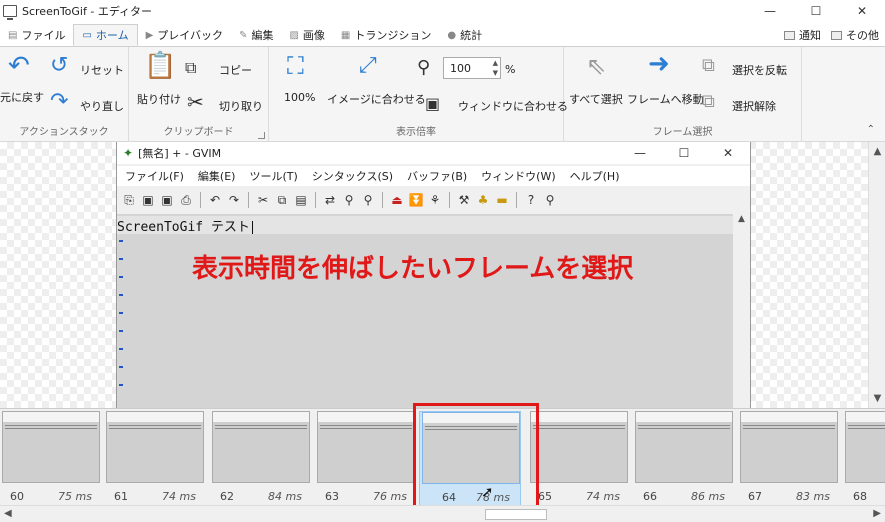  I want to click on fit-image-icon: ⤢, so click(368, 65).